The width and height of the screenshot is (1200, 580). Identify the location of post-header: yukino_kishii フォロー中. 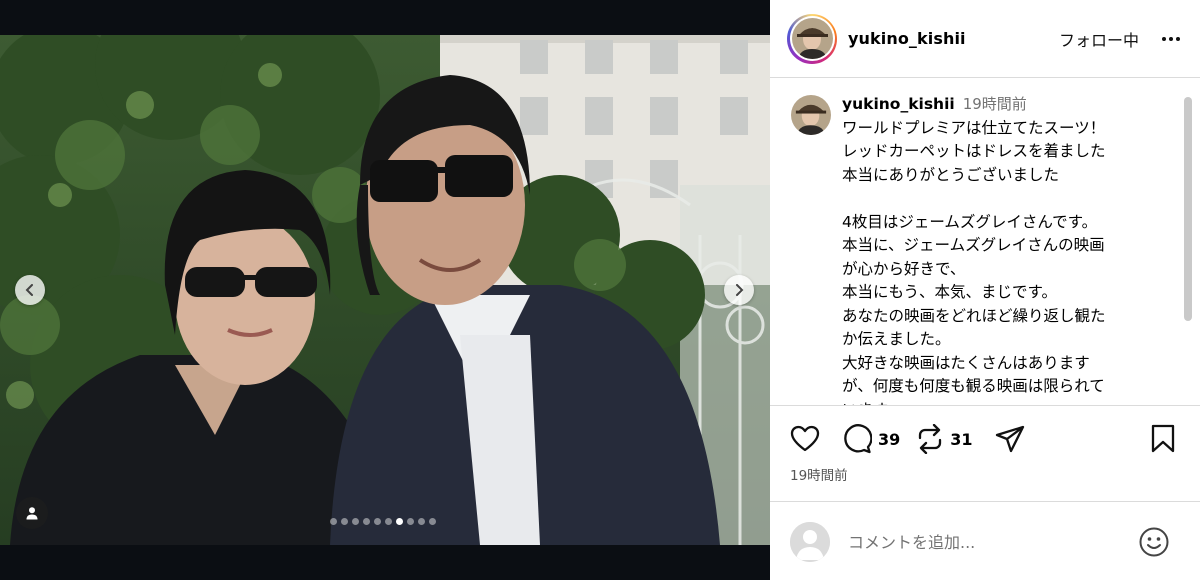
(985, 39).